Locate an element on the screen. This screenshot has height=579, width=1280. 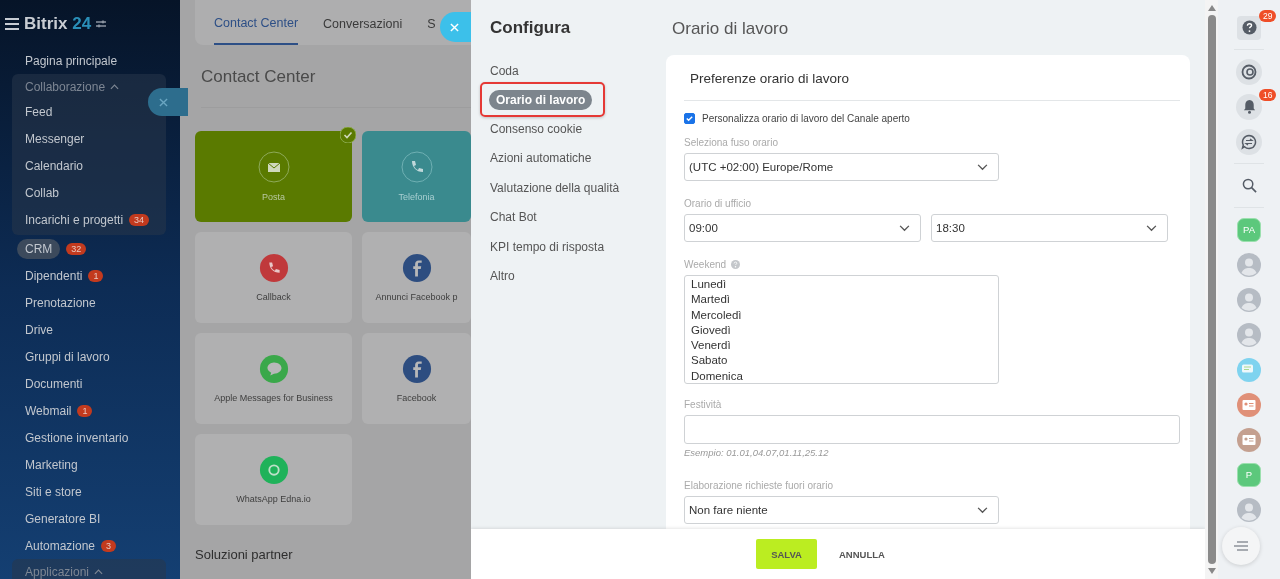
list-option: Lunedì is located at coordinates (841, 285).